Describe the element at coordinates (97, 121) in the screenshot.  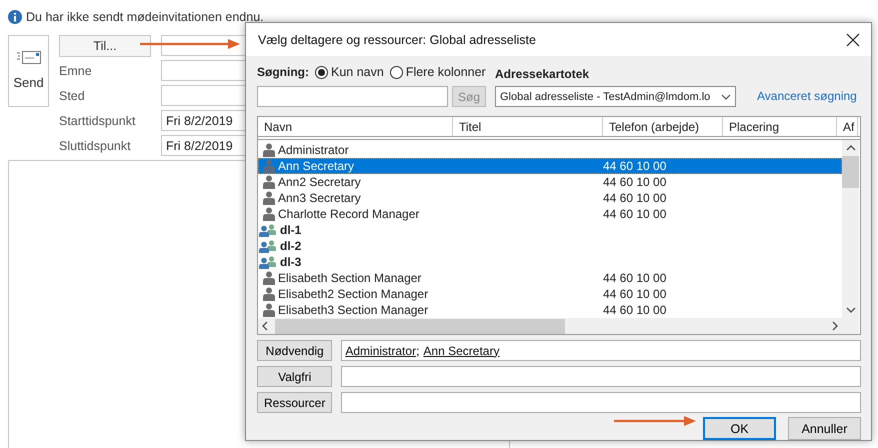
I see `time-label: Starttidspunkt` at that location.